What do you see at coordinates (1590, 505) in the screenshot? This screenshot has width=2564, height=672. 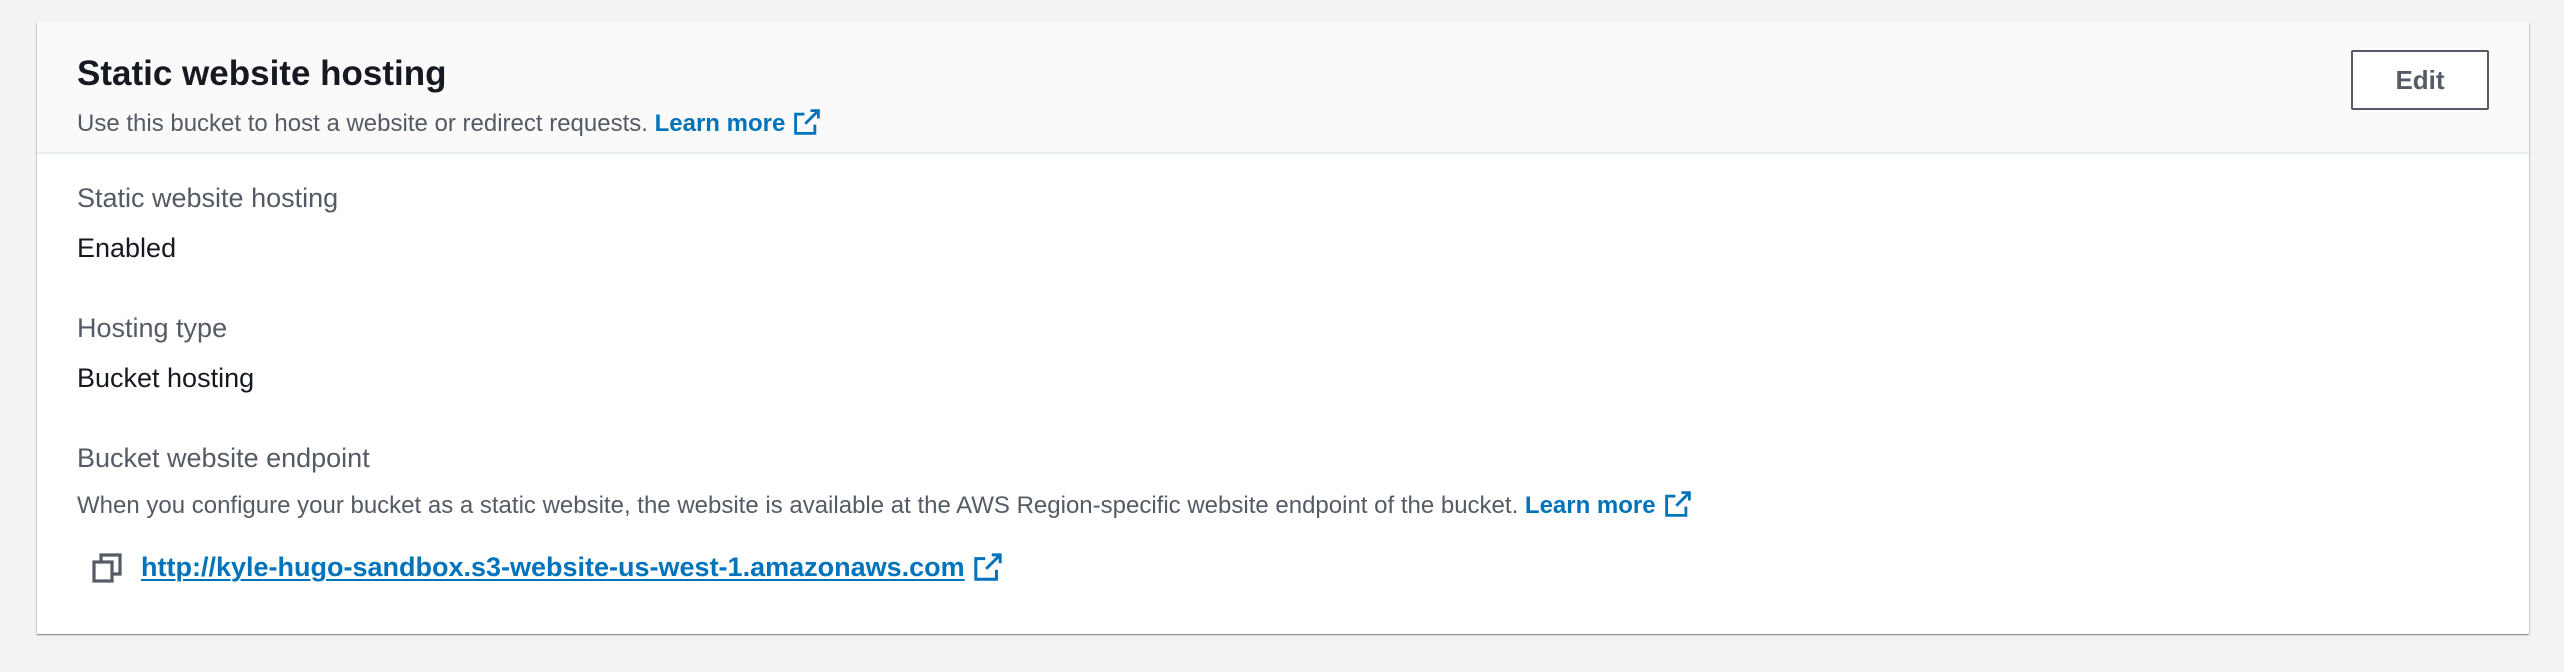 I see `endpoint-learn-more-label: Learn more` at bounding box center [1590, 505].